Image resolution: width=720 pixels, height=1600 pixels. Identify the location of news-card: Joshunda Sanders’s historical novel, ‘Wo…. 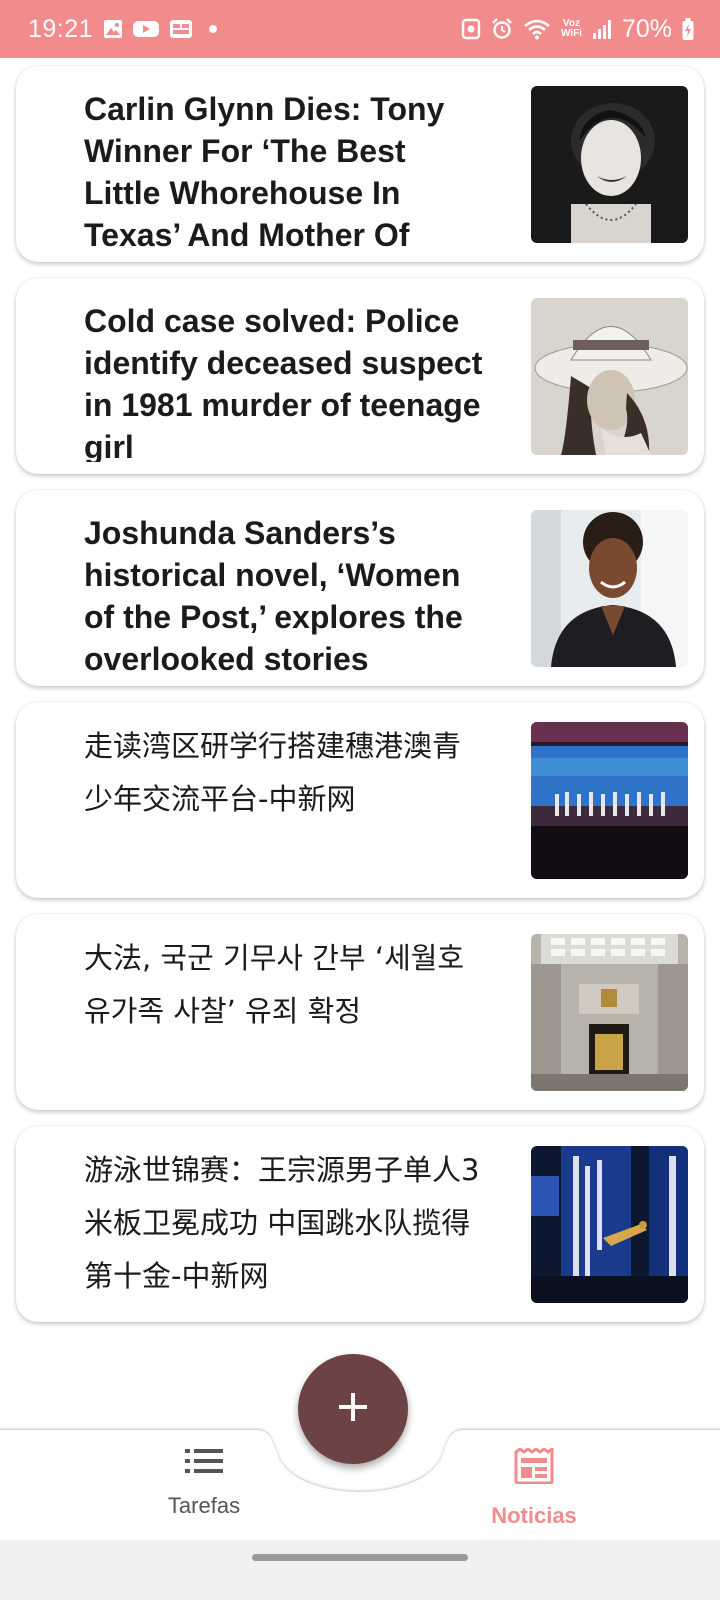
(360, 588).